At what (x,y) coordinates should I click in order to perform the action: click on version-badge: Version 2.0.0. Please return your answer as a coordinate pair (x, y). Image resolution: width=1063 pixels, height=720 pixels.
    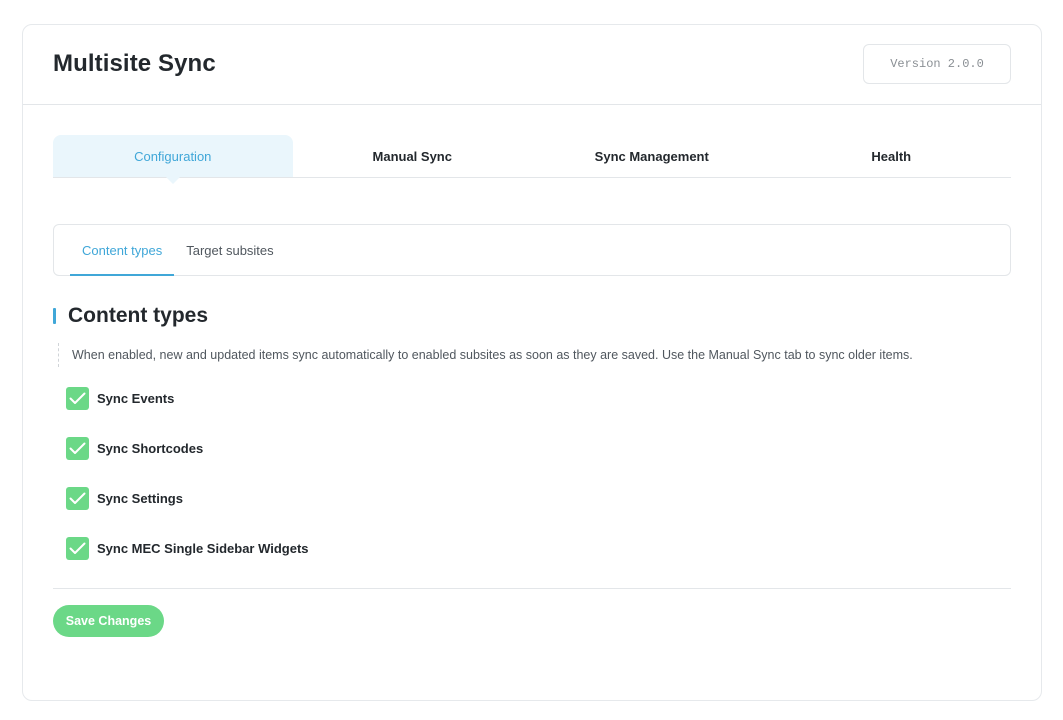
    Looking at the image, I should click on (937, 64).